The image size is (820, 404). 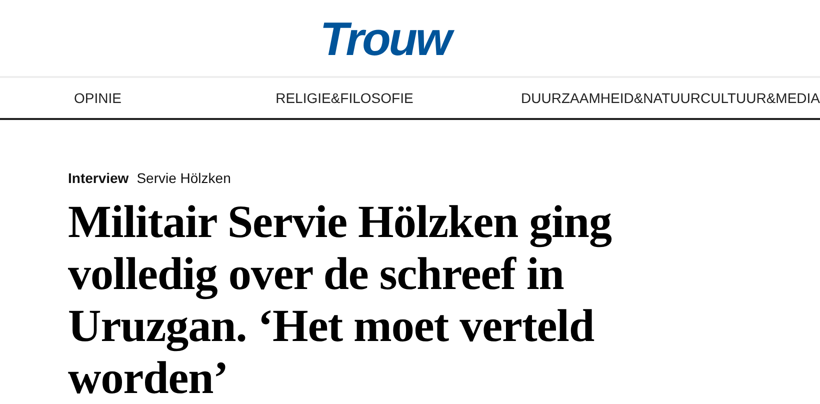 What do you see at coordinates (183, 178) in the screenshot?
I see `tag-link: Servie Hölzken` at bounding box center [183, 178].